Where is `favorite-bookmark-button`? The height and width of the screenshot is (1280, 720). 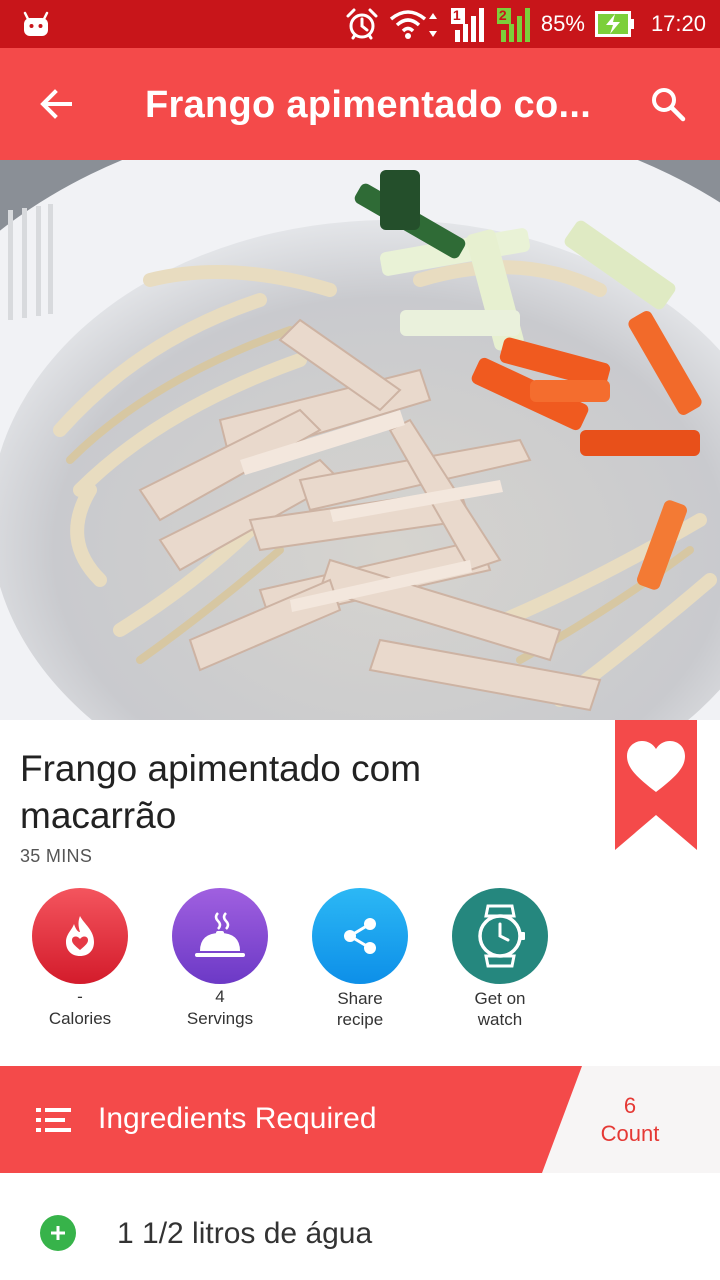
favorite-bookmark-button is located at coordinates (656, 785).